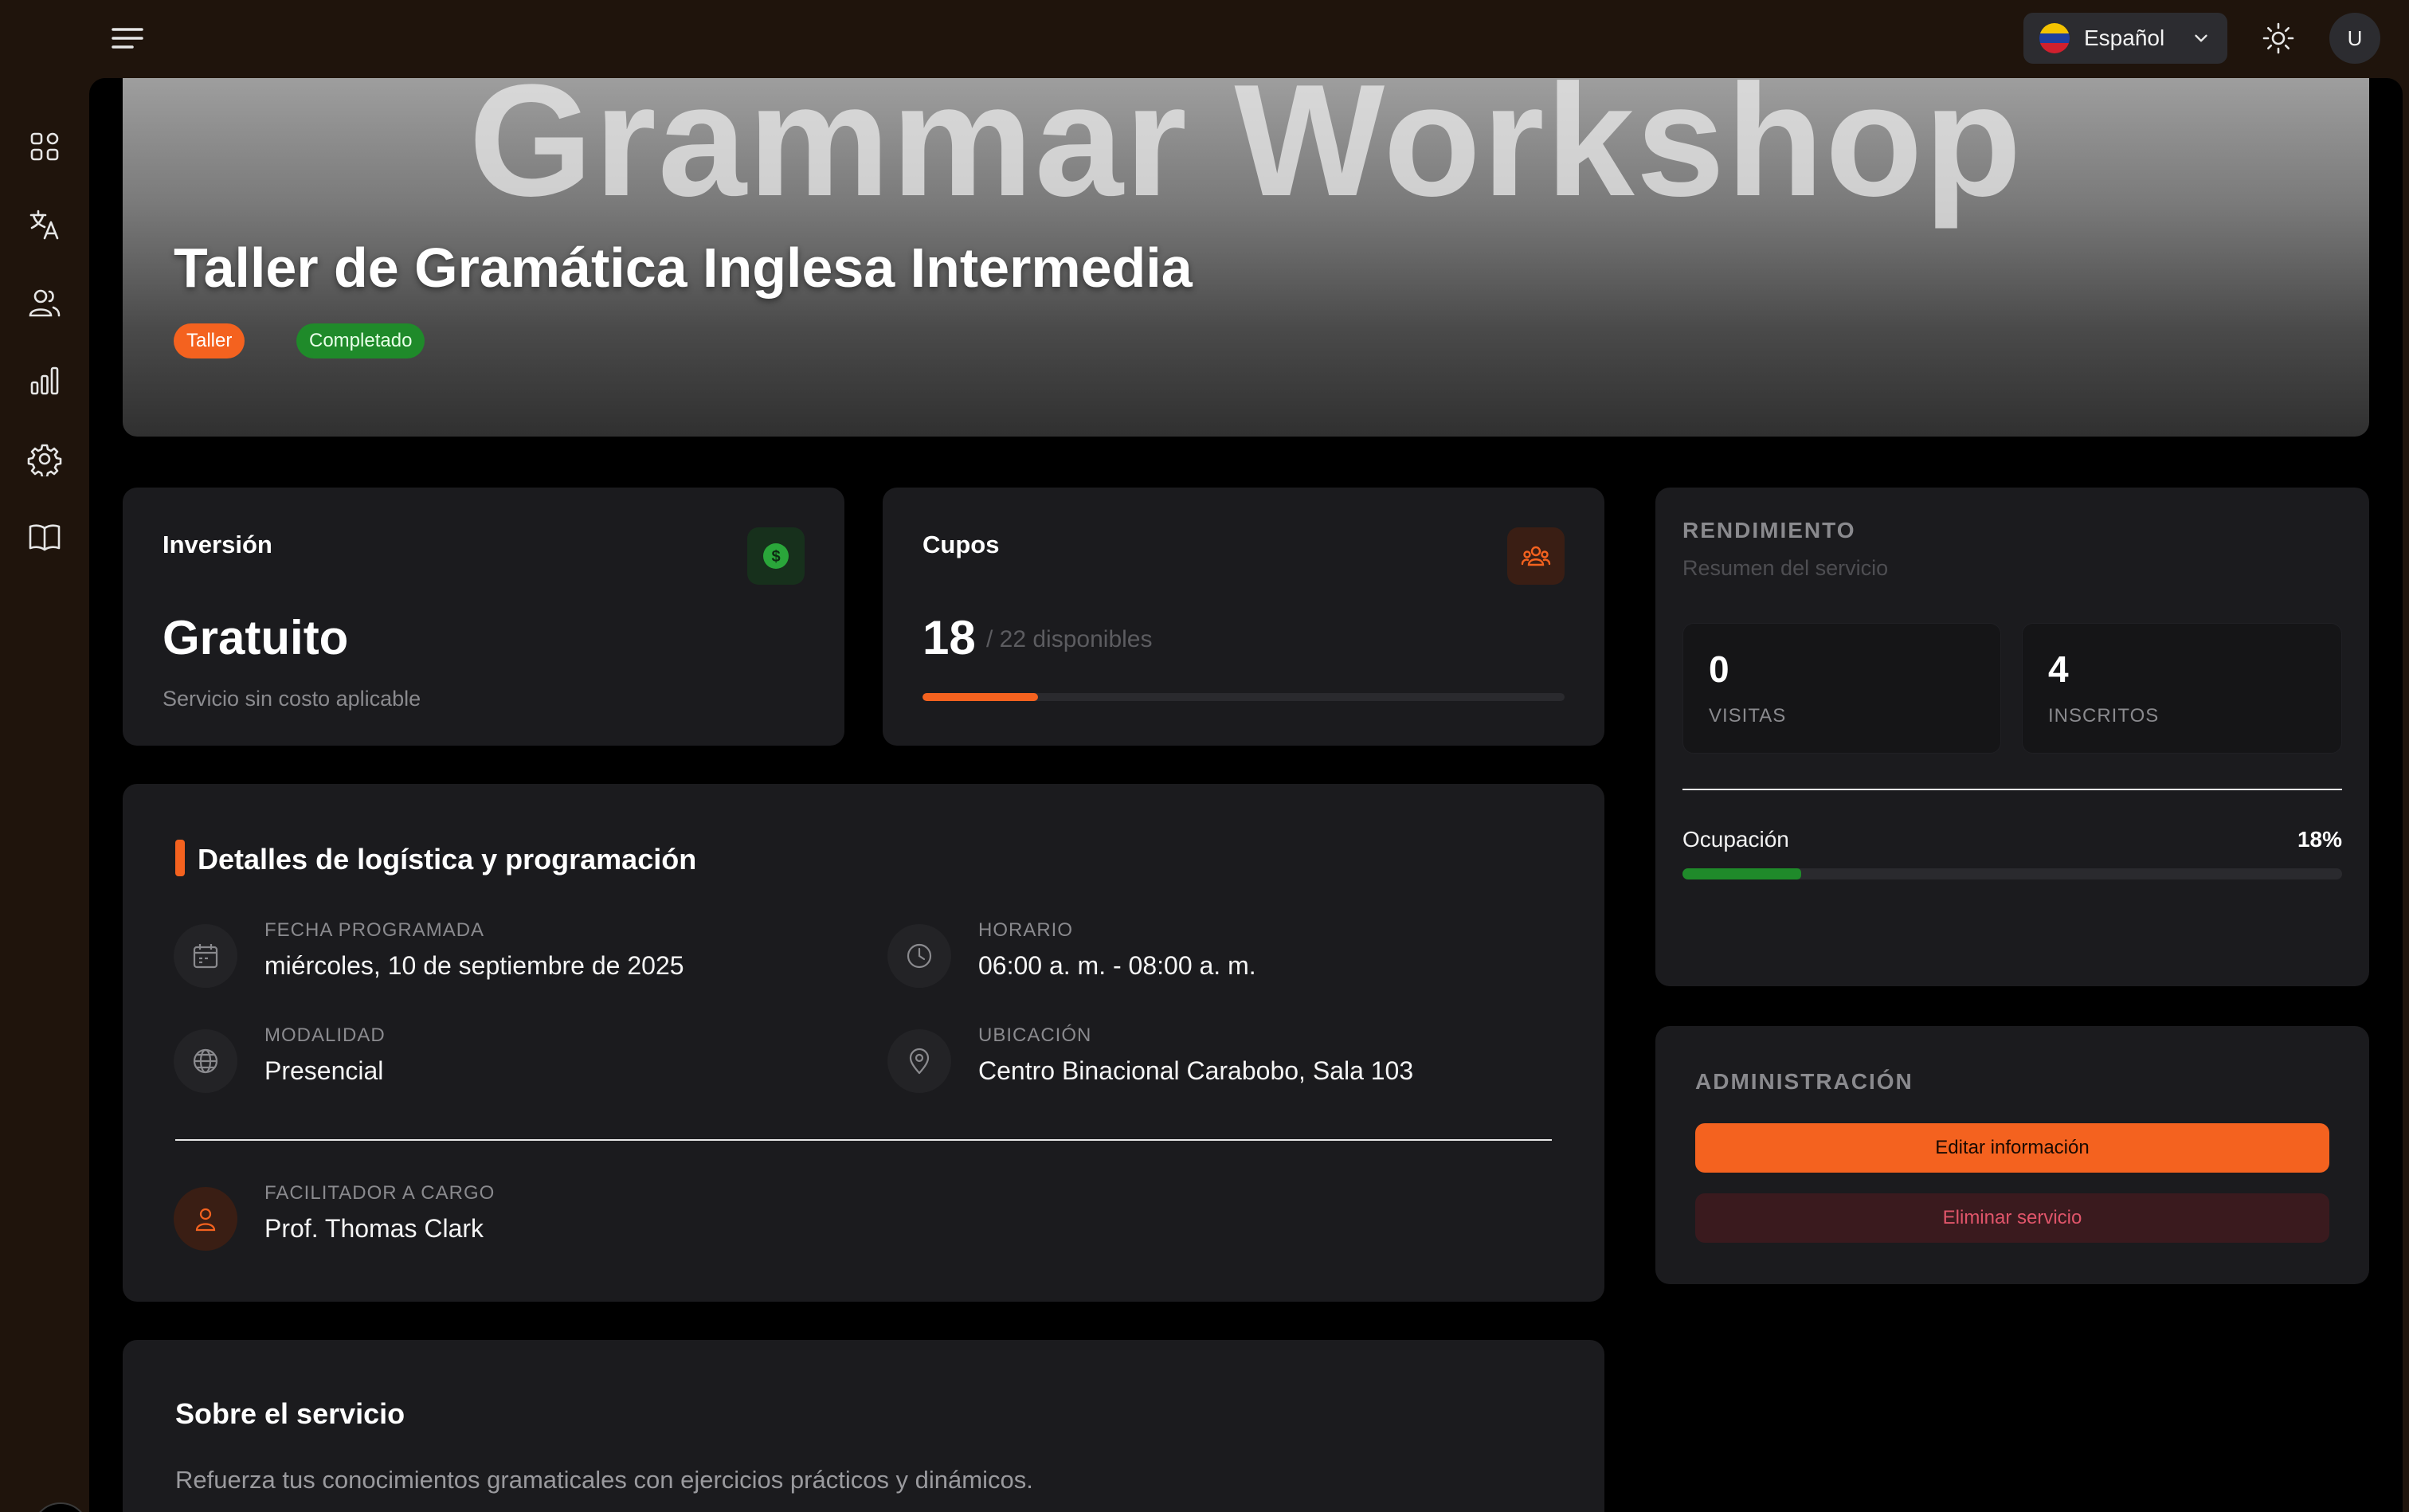 This screenshot has width=2409, height=1512. What do you see at coordinates (2058, 669) in the screenshot?
I see `enrolled-value: 4` at bounding box center [2058, 669].